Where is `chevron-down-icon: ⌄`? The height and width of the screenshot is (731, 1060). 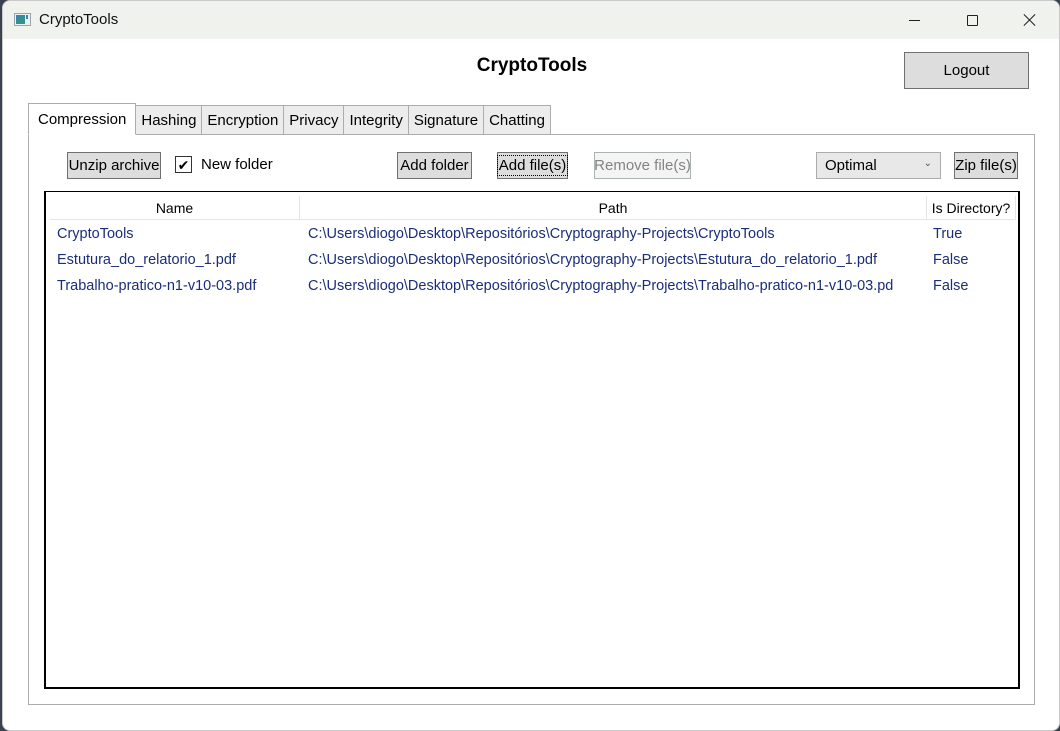 chevron-down-icon: ⌄ is located at coordinates (927, 163).